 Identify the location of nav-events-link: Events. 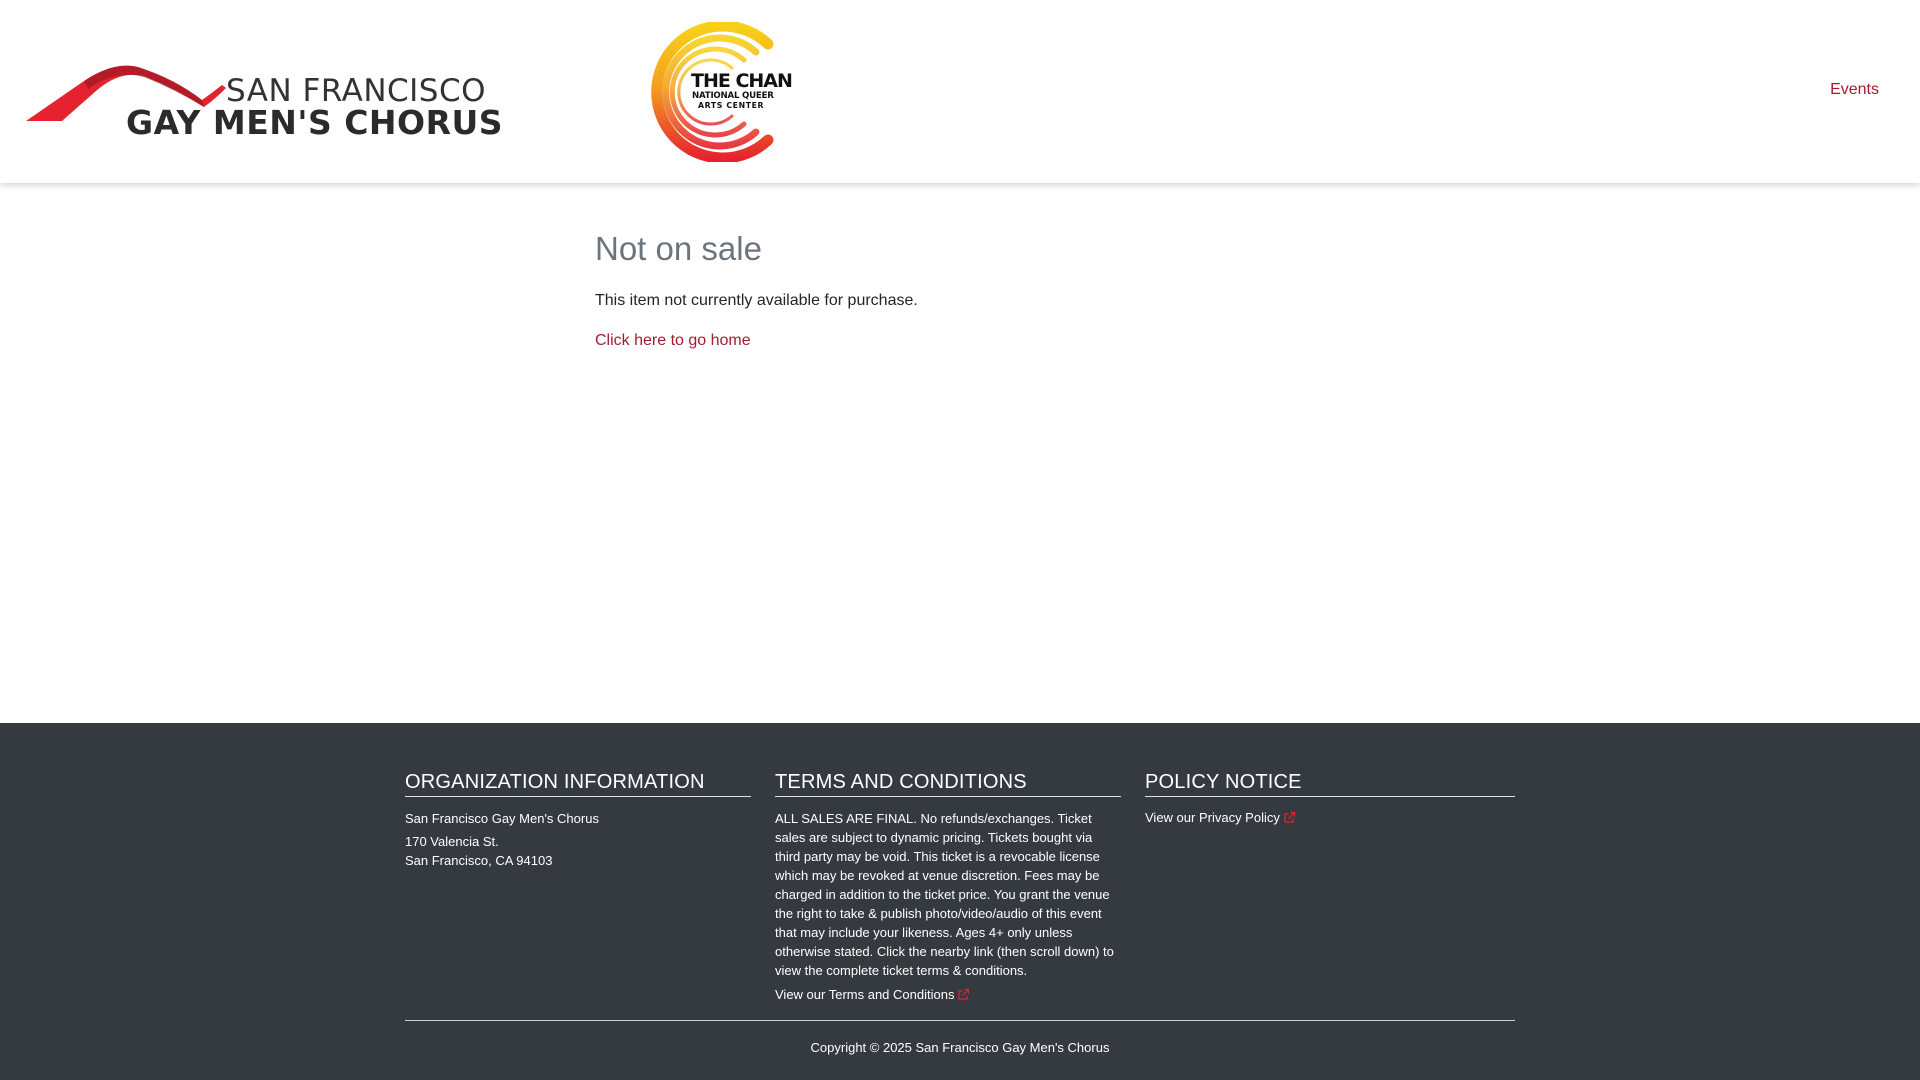
(1854, 90).